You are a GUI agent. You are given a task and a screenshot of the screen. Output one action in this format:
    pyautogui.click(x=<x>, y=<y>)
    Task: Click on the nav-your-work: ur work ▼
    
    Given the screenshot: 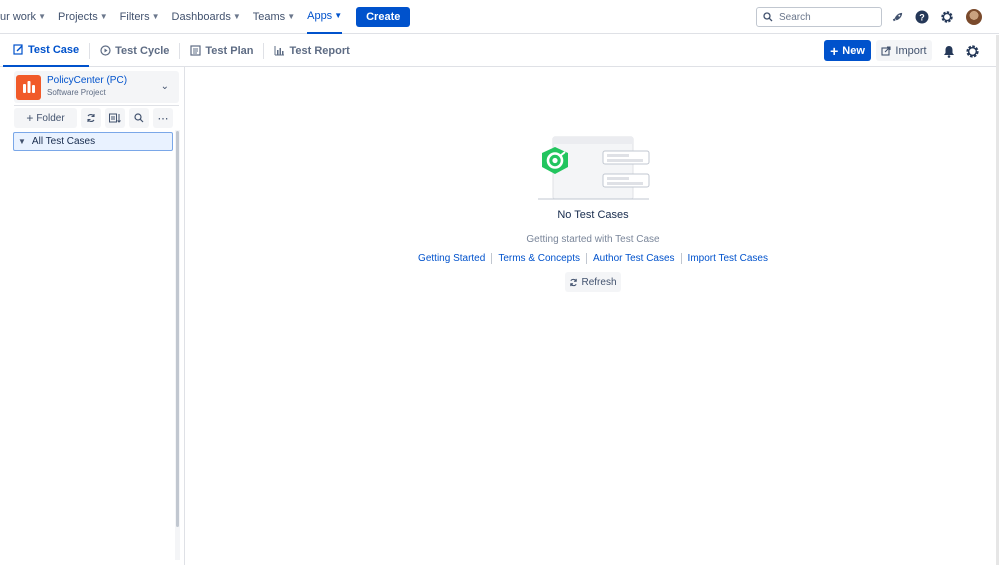 What is the action you would take?
    pyautogui.click(x=23, y=17)
    